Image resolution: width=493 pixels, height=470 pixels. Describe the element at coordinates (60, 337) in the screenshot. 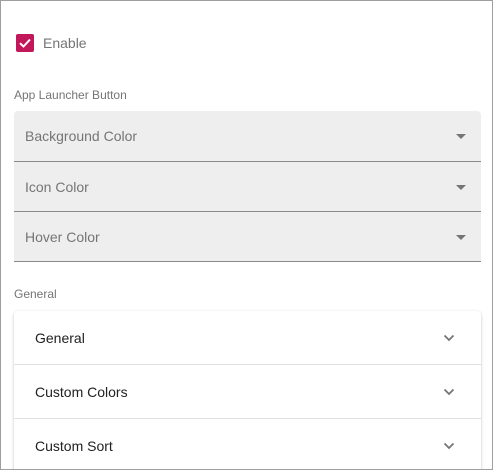

I see `panel-general-label: General` at that location.